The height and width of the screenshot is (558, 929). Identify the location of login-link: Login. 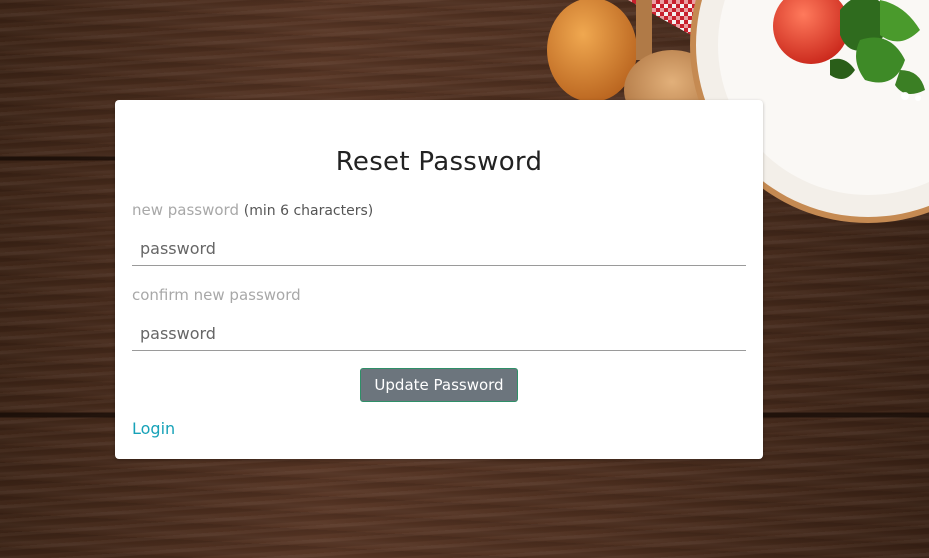
(153, 428).